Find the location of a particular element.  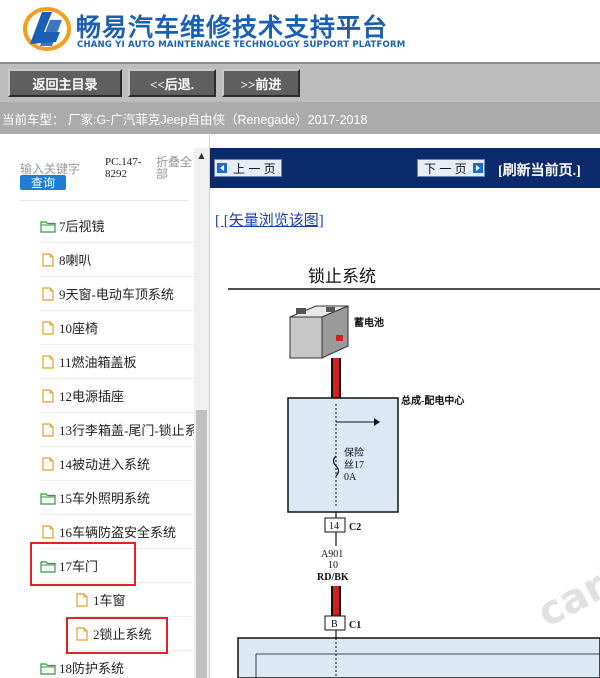

fuse-label-1: 保险 is located at coordinates (354, 452).